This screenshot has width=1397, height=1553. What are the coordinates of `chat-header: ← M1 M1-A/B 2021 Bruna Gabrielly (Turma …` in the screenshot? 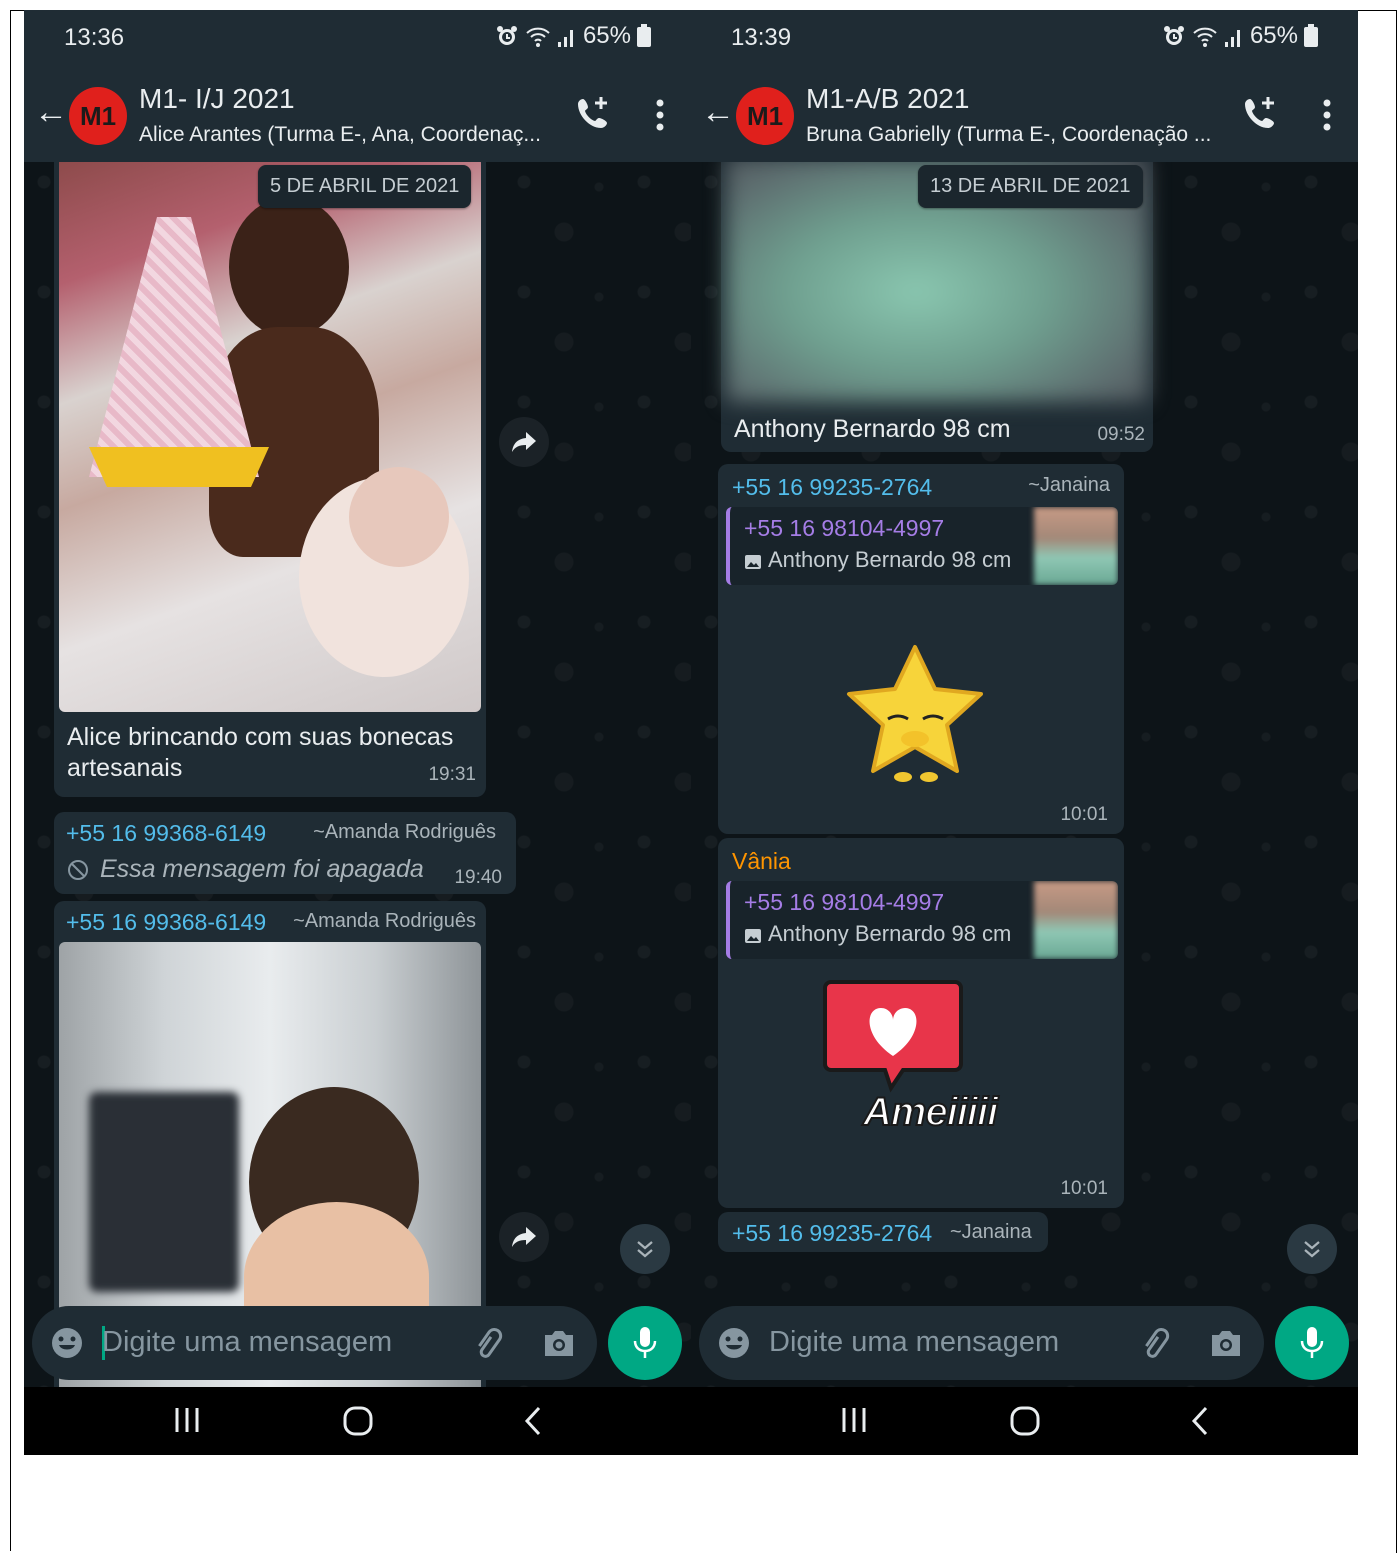 It's located at (1024, 113).